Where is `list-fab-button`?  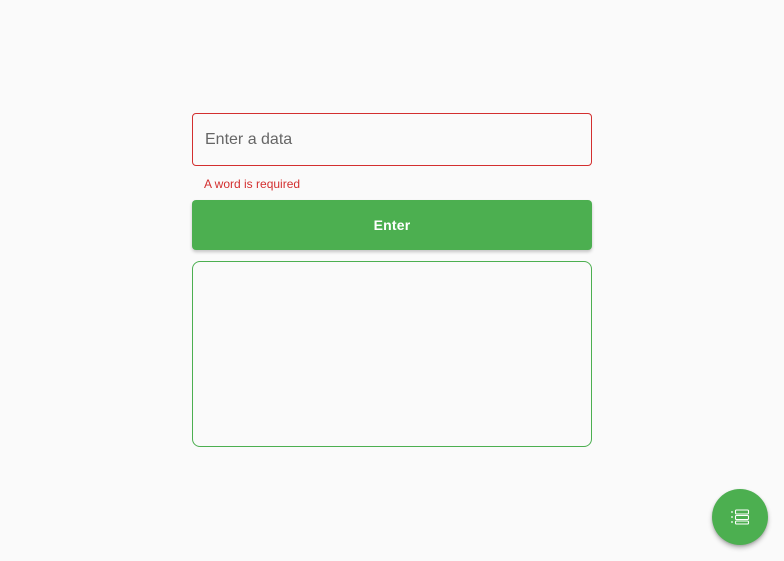
list-fab-button is located at coordinates (740, 517).